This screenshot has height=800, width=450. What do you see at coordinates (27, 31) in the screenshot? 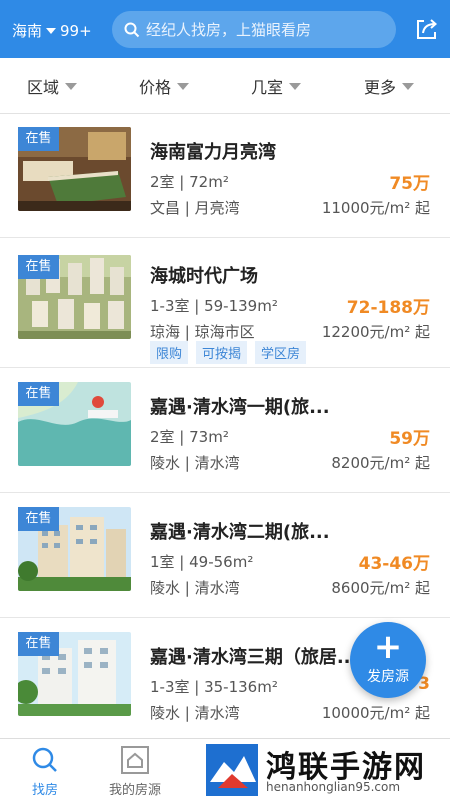
I see `city-name: 海南` at bounding box center [27, 31].